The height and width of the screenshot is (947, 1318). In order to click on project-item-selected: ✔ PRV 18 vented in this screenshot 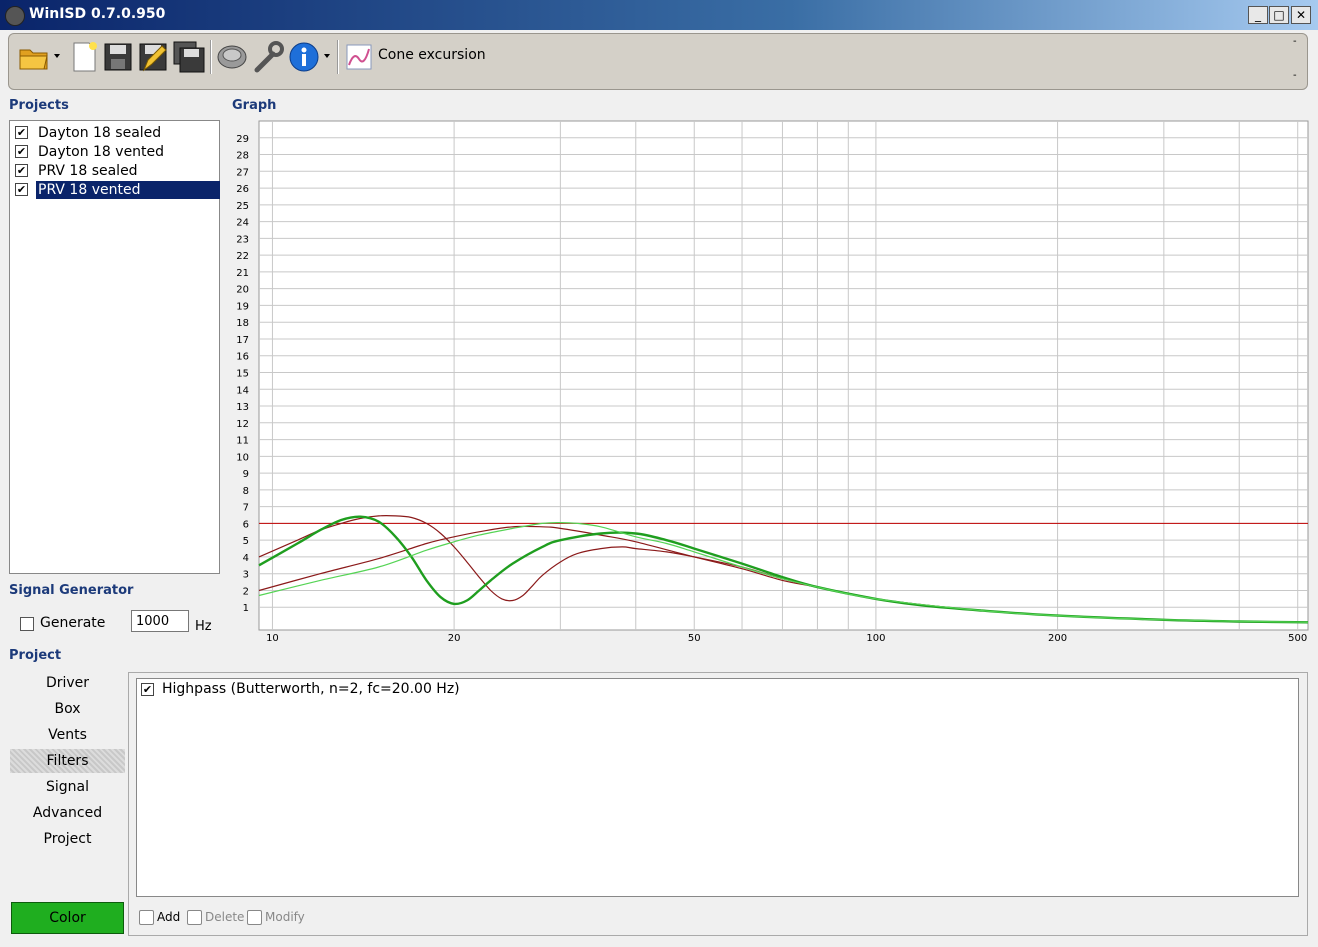, I will do `click(116, 190)`.